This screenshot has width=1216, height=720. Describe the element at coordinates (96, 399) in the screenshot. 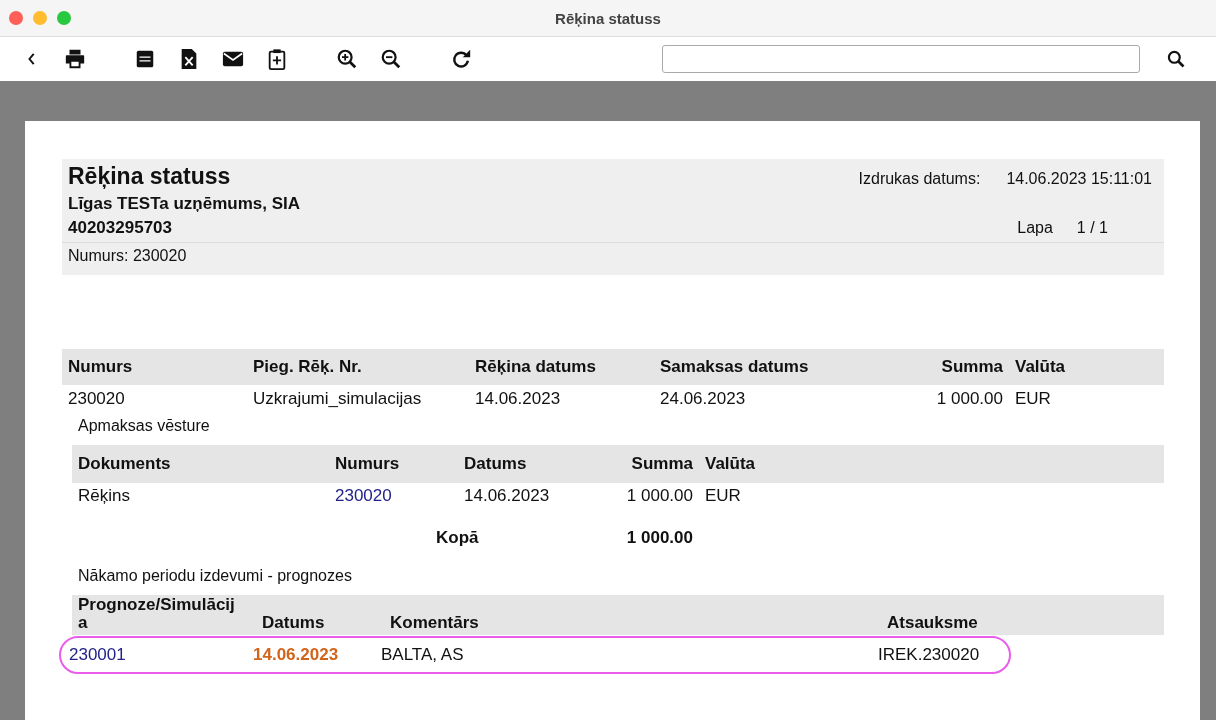

I see `table-cell-text: 230020` at that location.